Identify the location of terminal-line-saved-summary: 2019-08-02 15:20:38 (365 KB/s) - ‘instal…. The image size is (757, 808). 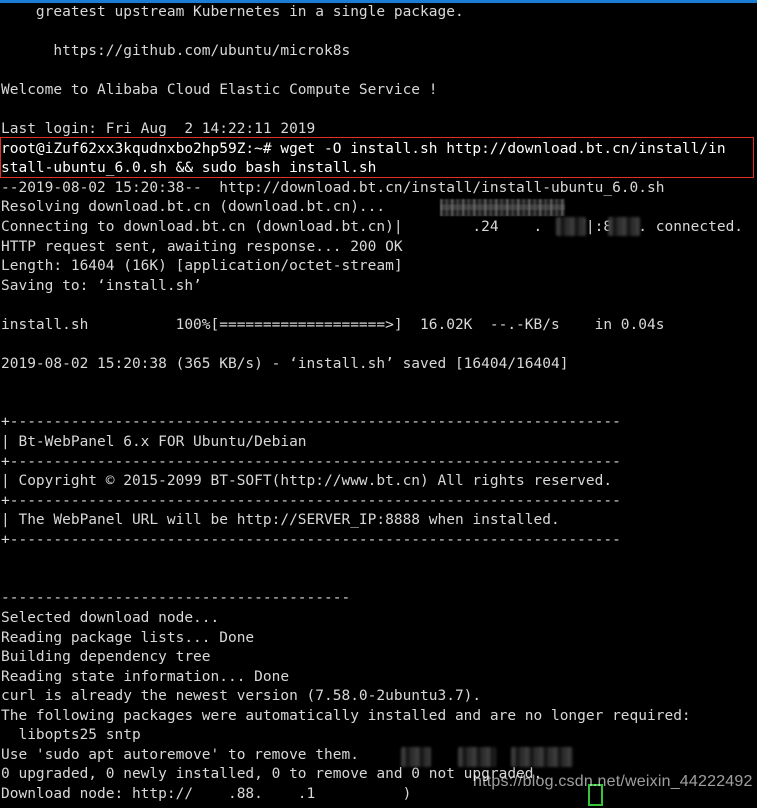
(285, 363).